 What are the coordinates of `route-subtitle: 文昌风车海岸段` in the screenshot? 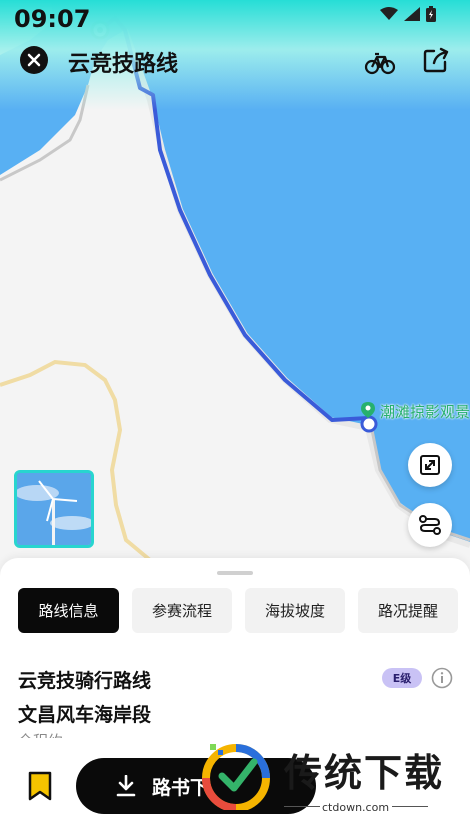 It's located at (85, 715).